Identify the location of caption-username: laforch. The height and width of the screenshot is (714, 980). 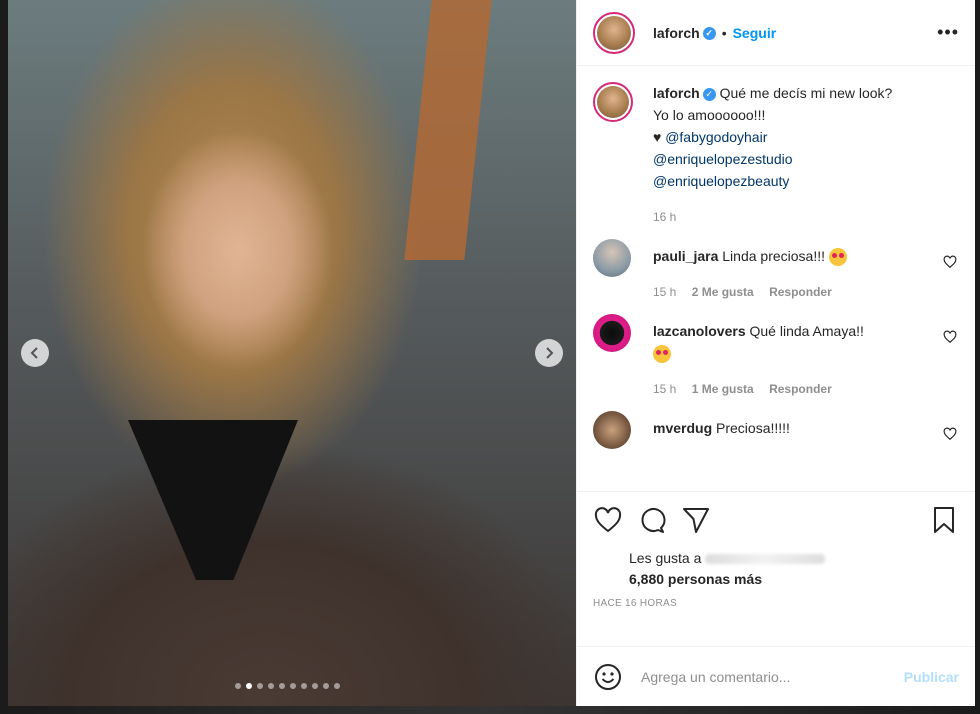
(676, 93).